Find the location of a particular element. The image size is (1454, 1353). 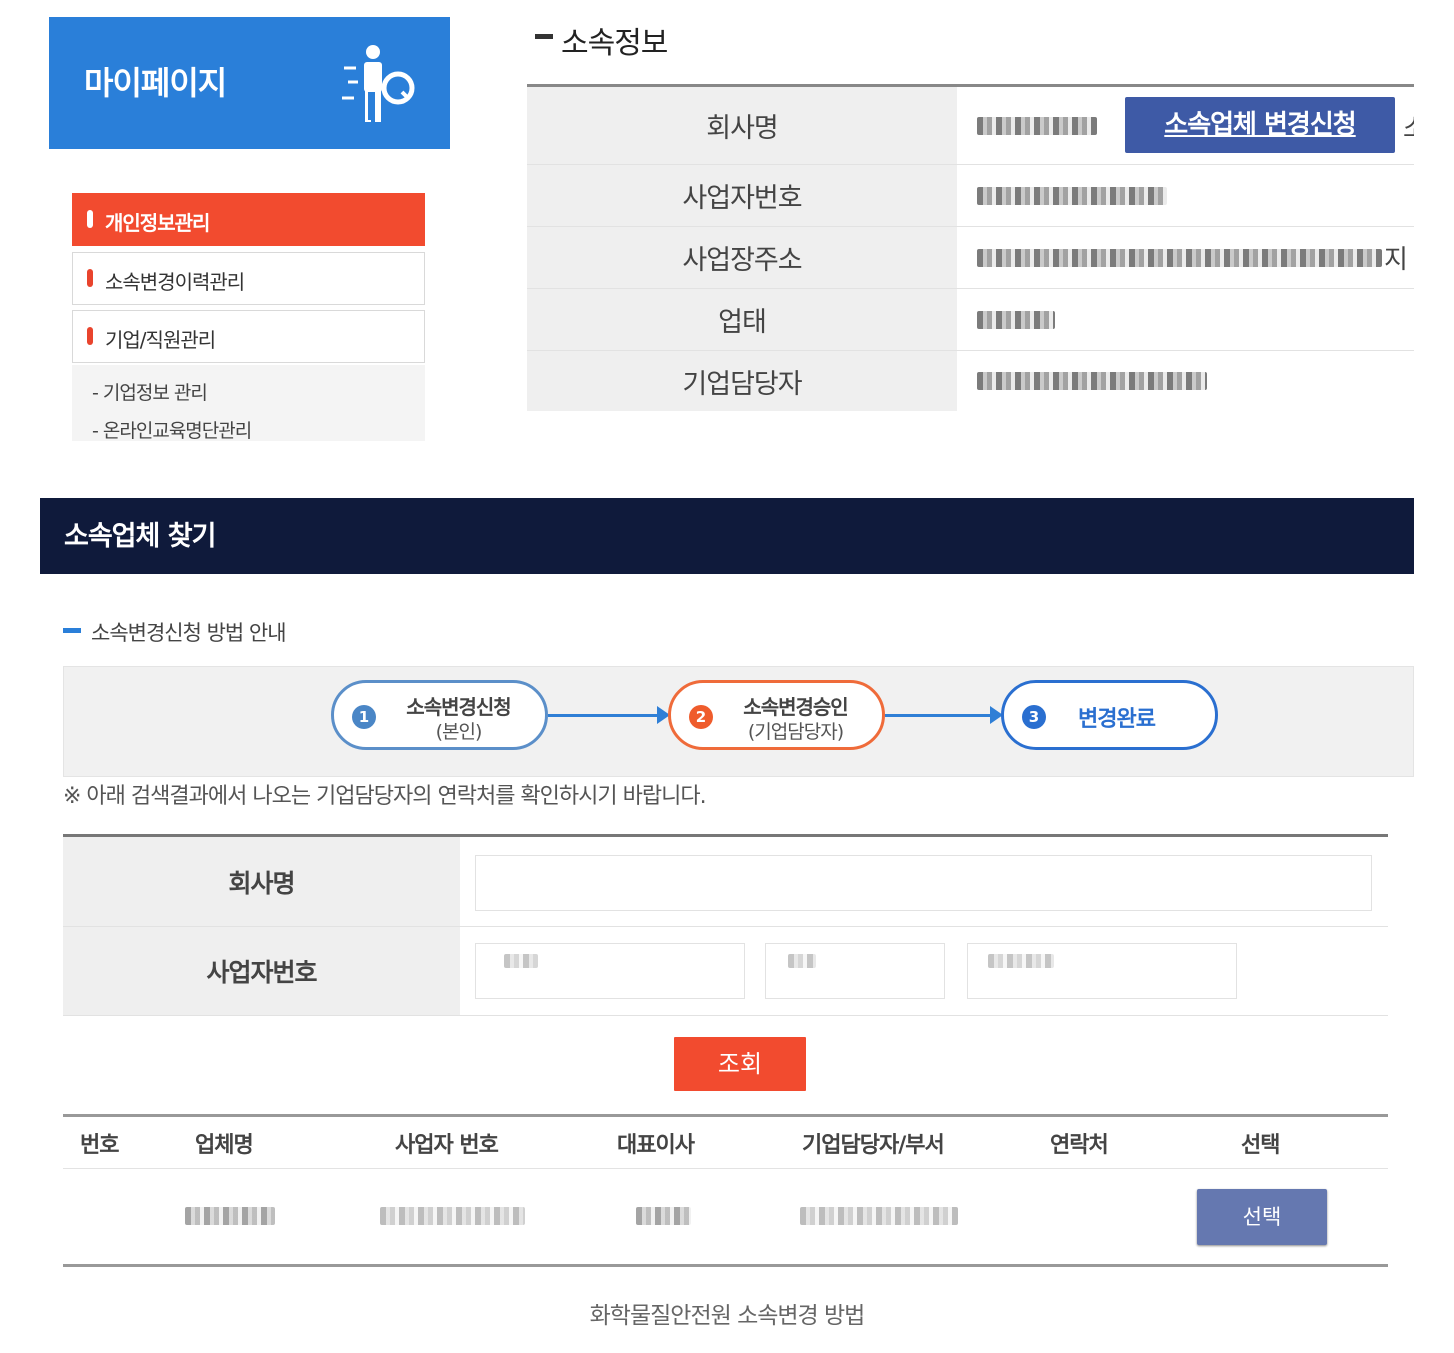

bizno-part2-input is located at coordinates (855, 971).